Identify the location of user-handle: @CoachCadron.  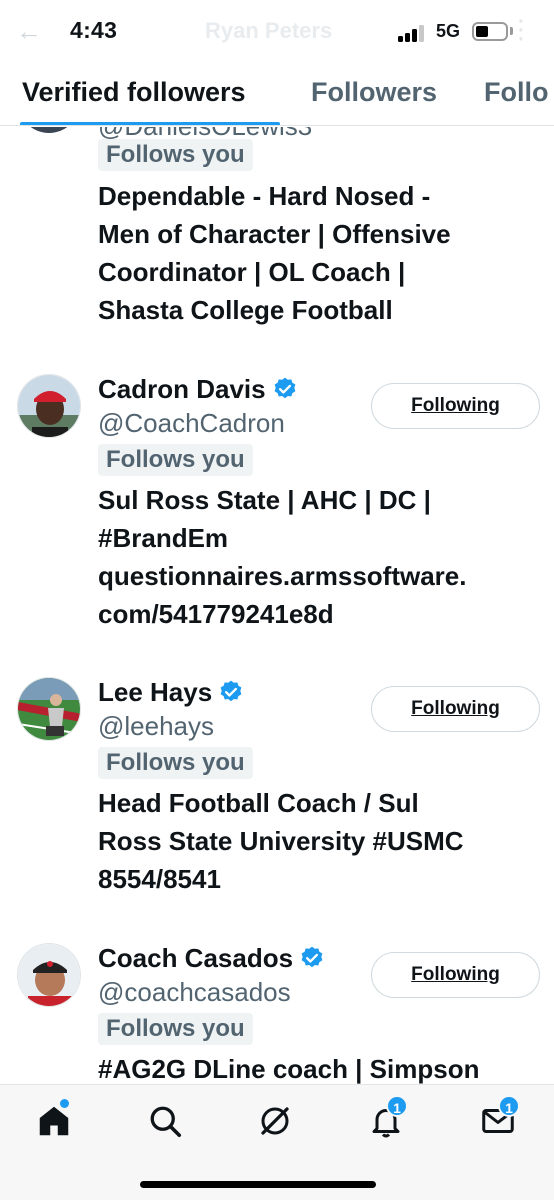
(191, 423).